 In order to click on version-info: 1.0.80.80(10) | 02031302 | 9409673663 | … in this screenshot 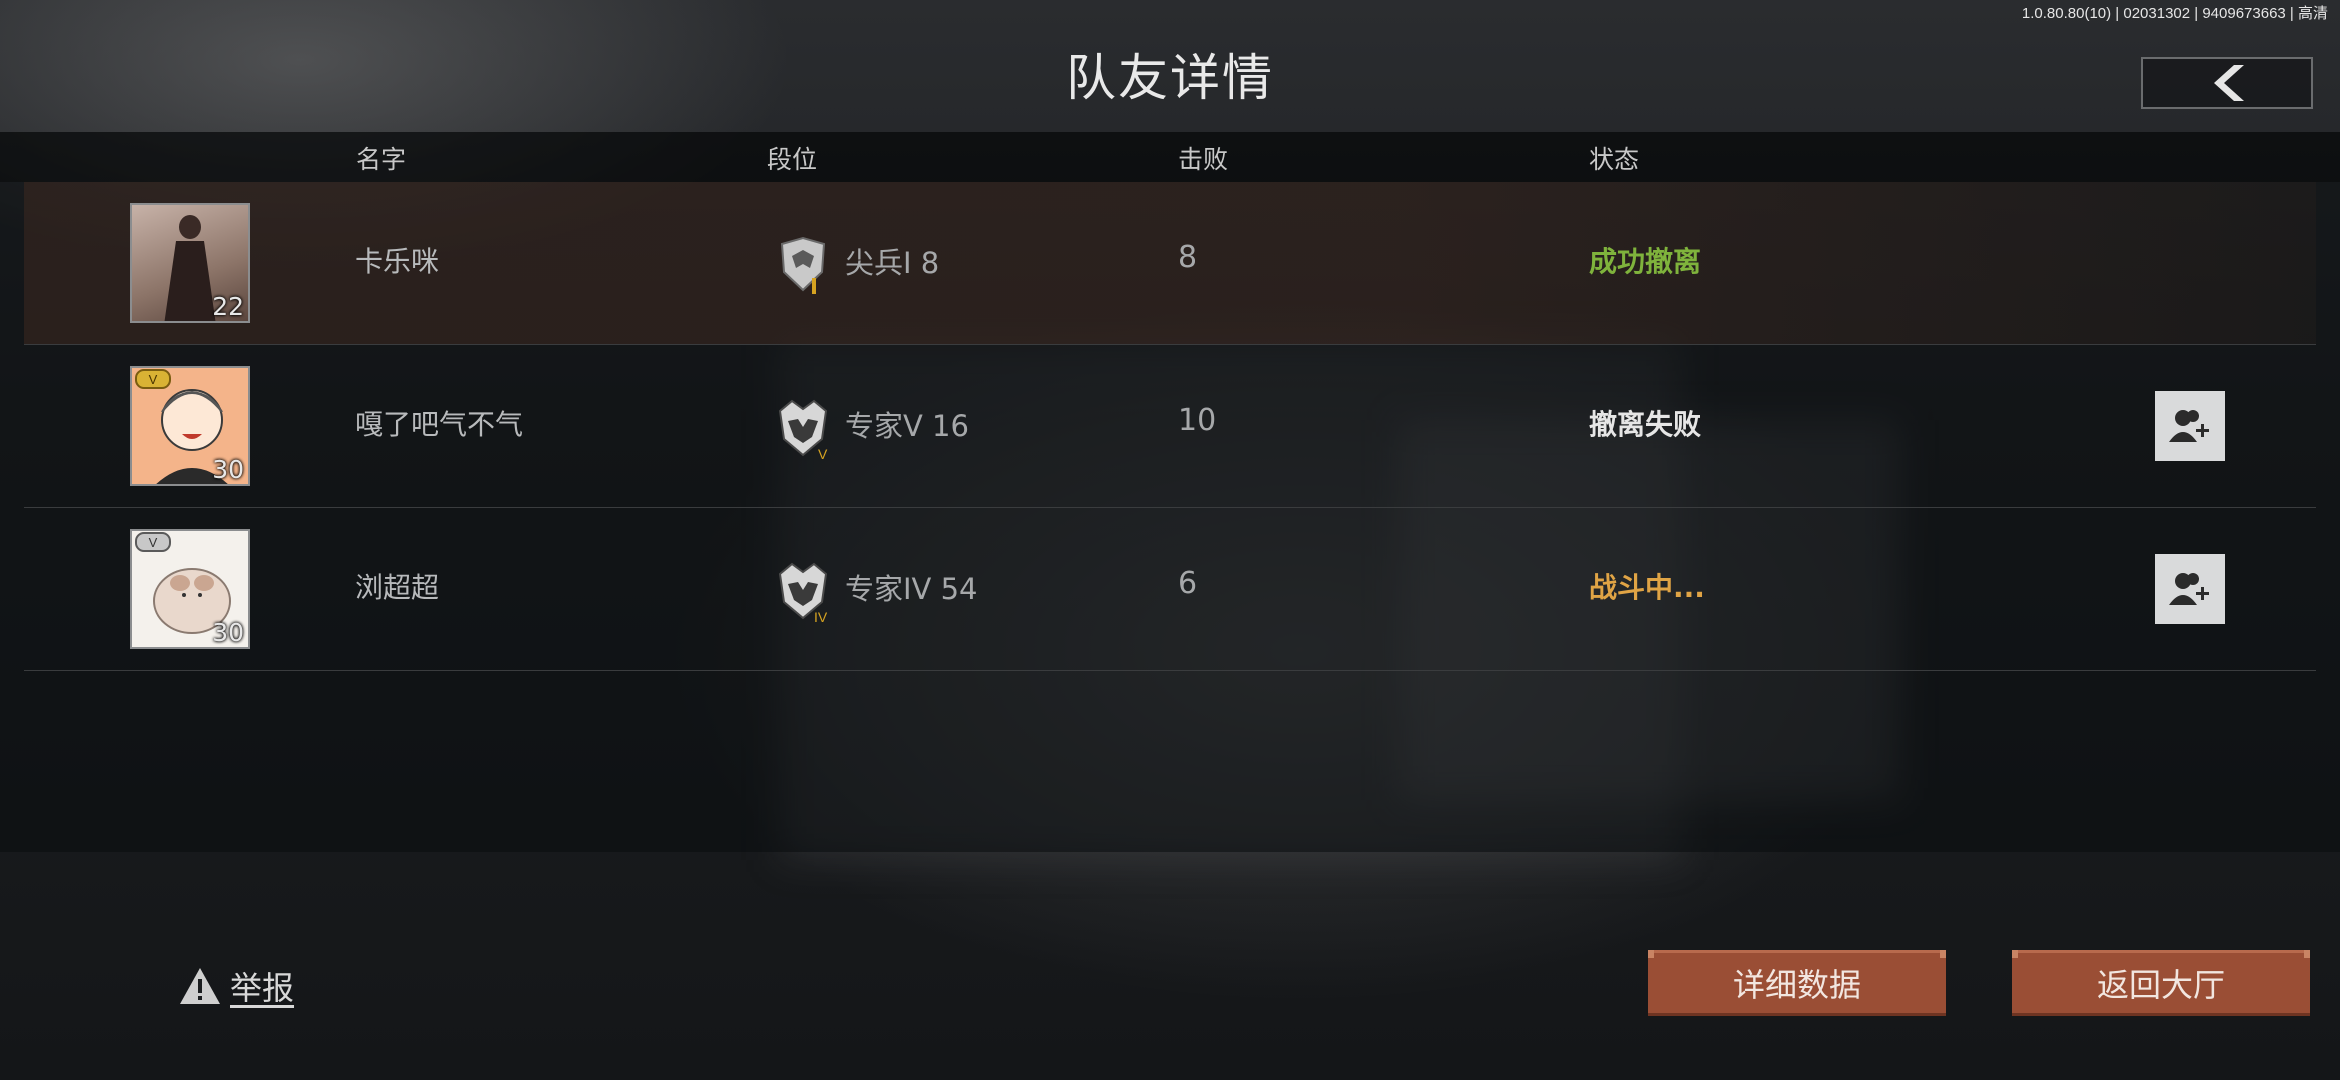, I will do `click(2174, 13)`.